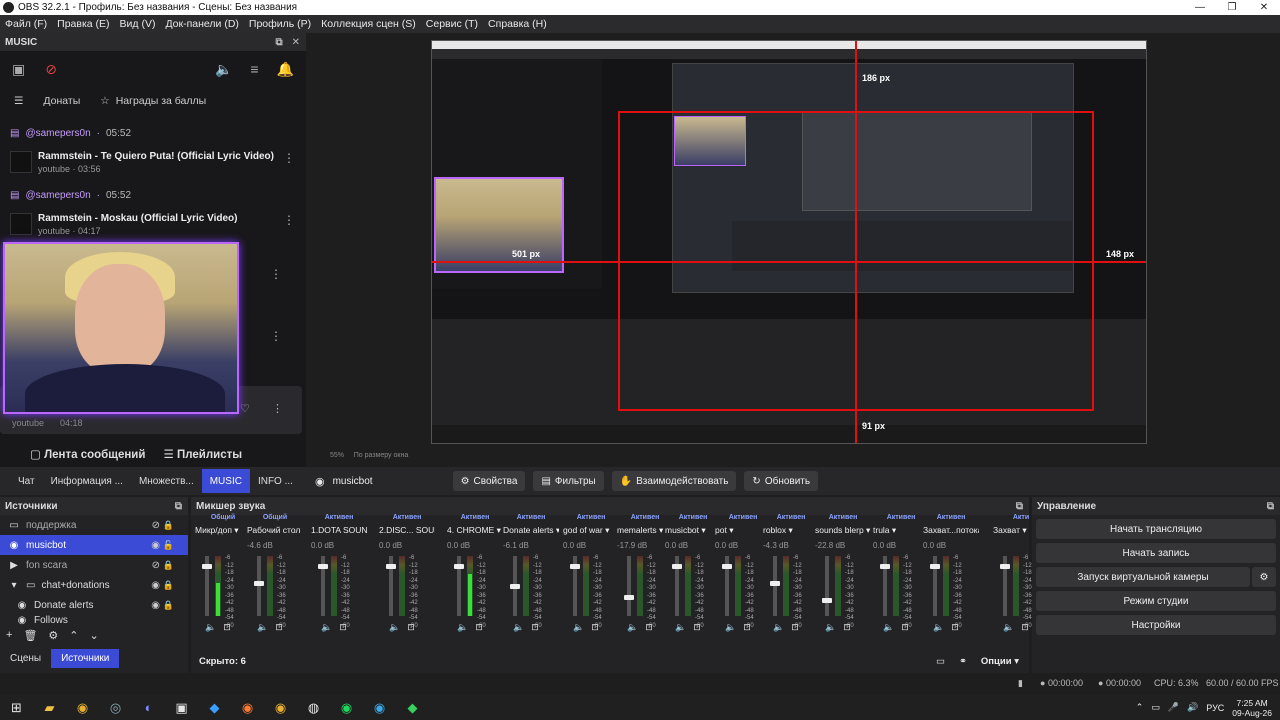 This screenshot has height=720, width=1280. Describe the element at coordinates (247, 708) in the screenshot. I see `firefox-icon: ◉` at that location.